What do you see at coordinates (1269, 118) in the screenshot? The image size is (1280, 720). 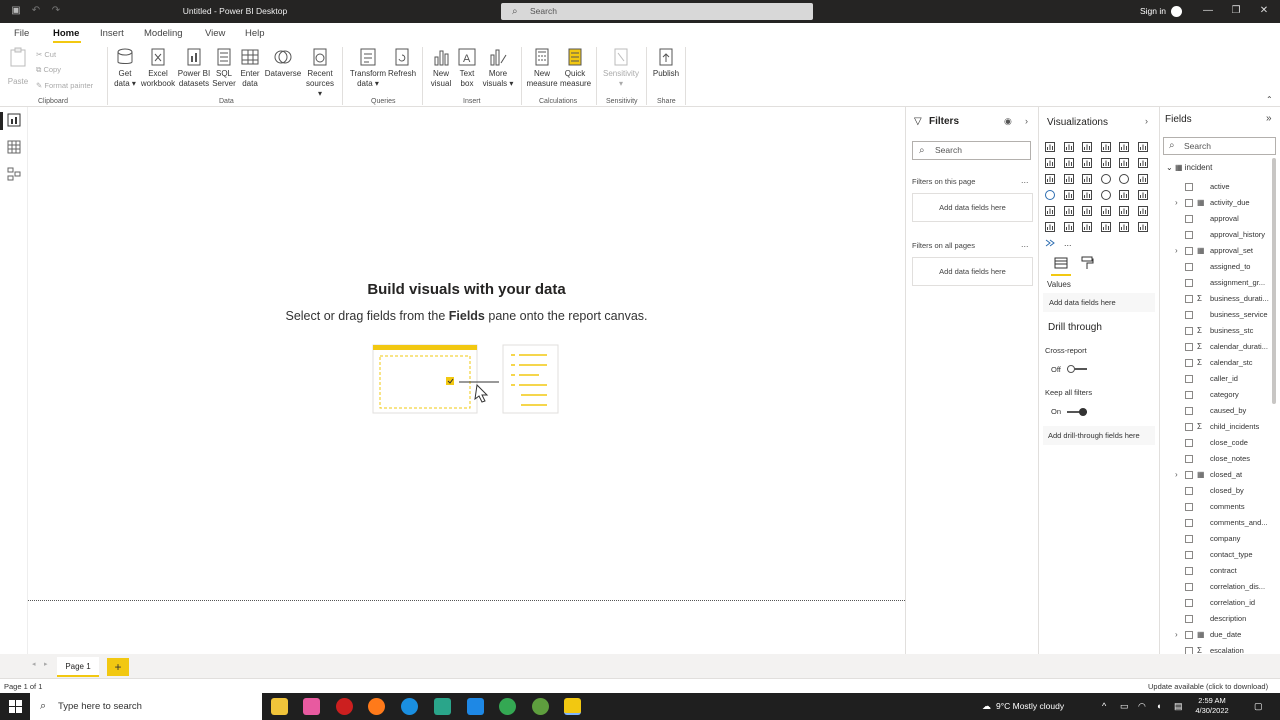 I see `collapse-pane-icon: »` at bounding box center [1269, 118].